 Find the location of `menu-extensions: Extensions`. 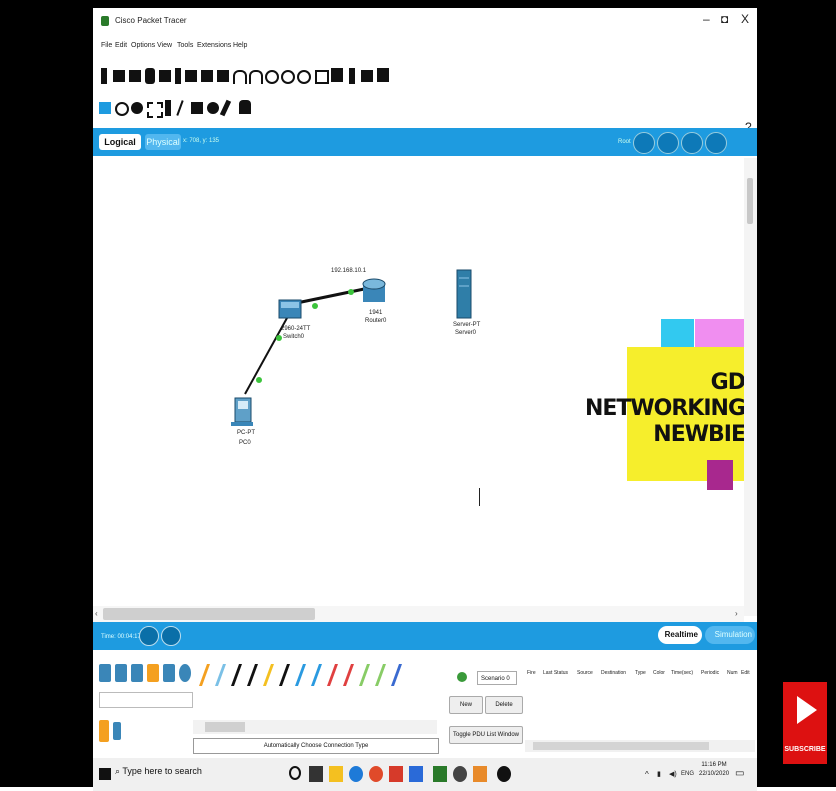

menu-extensions: Extensions is located at coordinates (214, 45).